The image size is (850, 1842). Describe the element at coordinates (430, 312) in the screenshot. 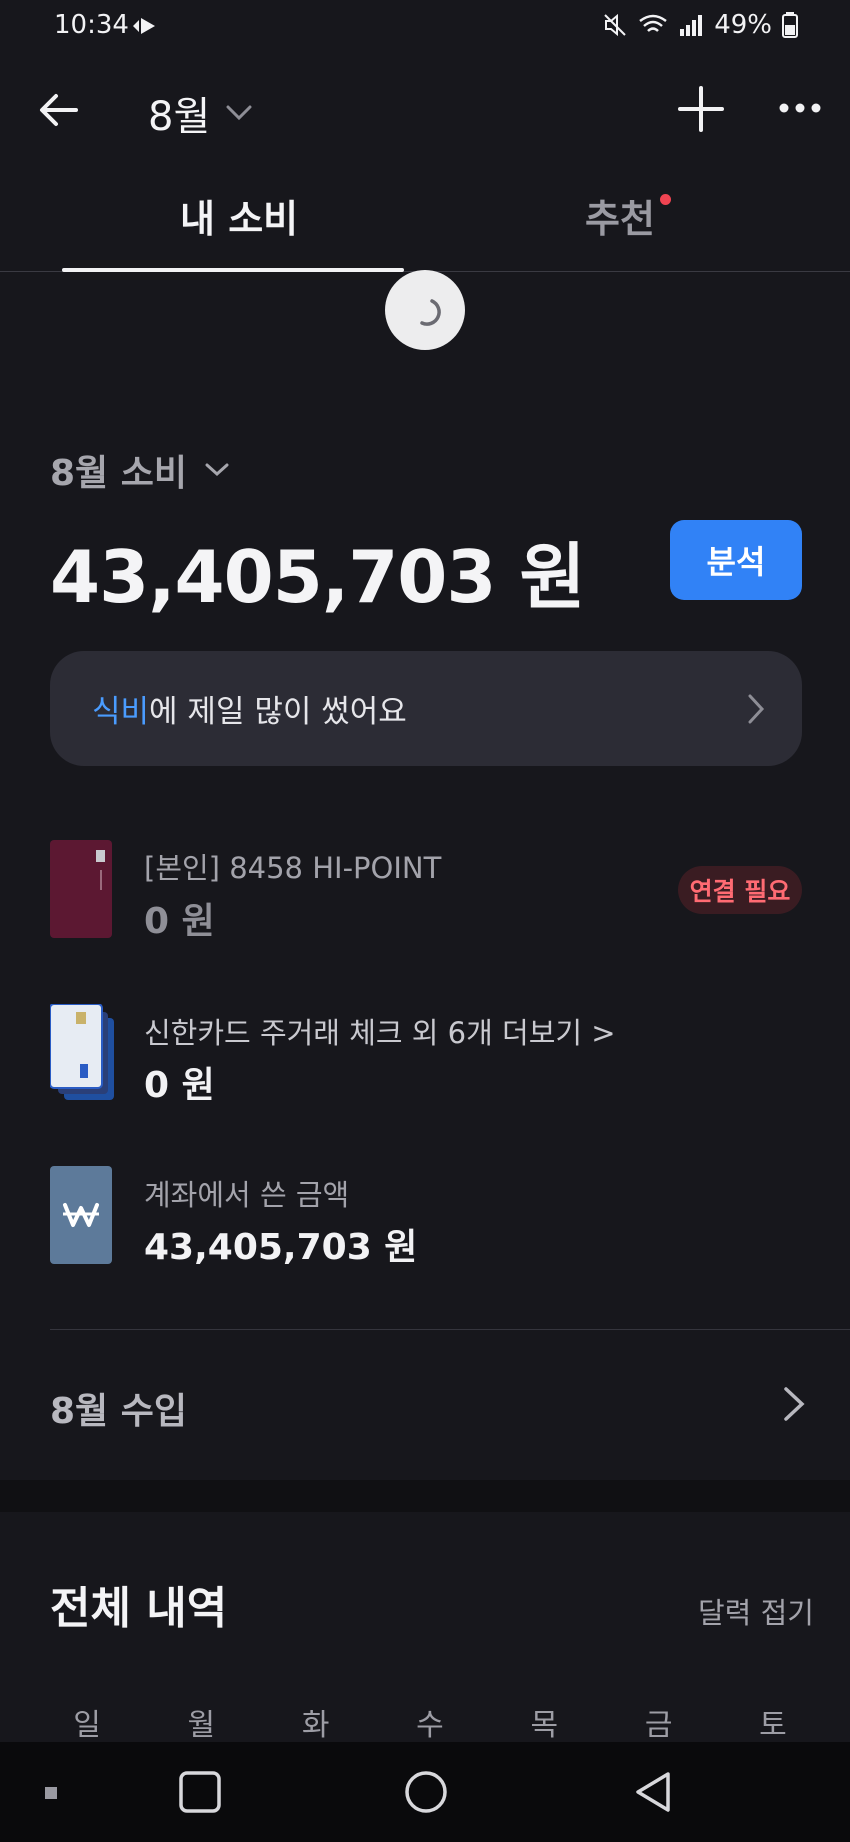

I see `spinner-icon` at that location.